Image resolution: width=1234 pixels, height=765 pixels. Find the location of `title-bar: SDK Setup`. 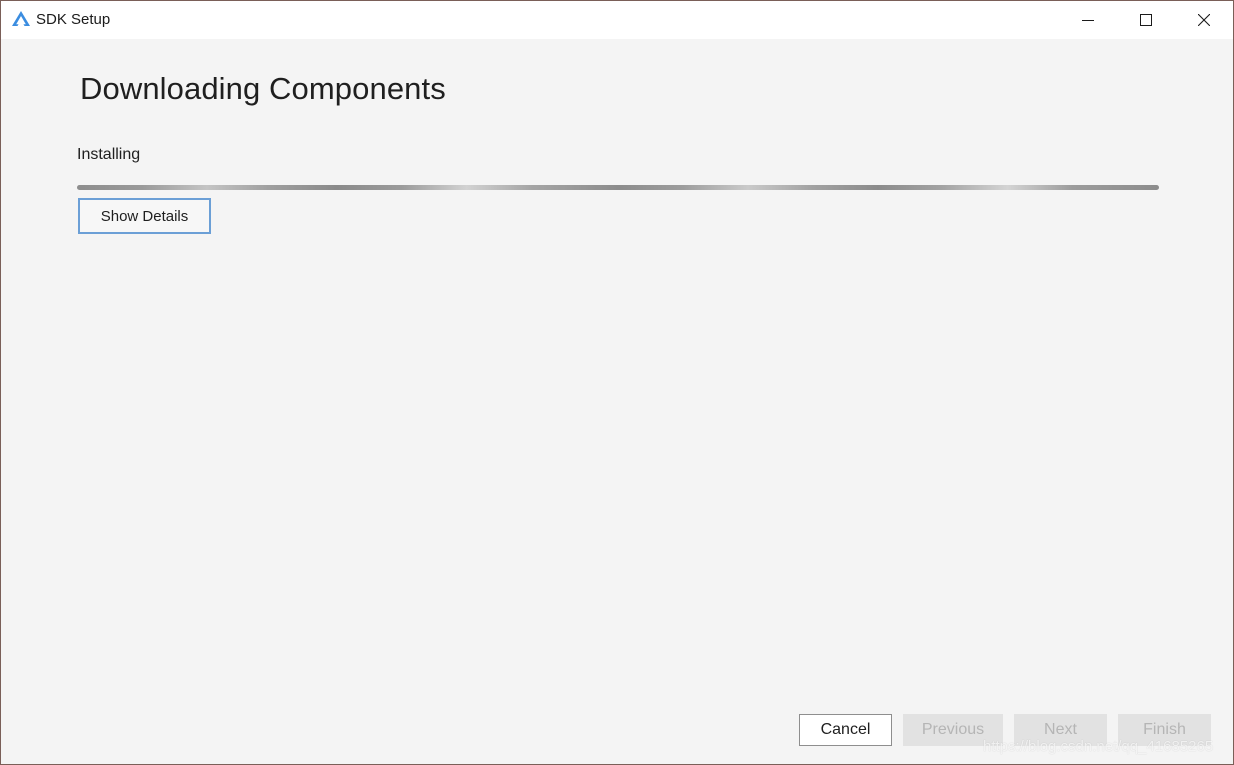

title-bar: SDK Setup is located at coordinates (617, 20).